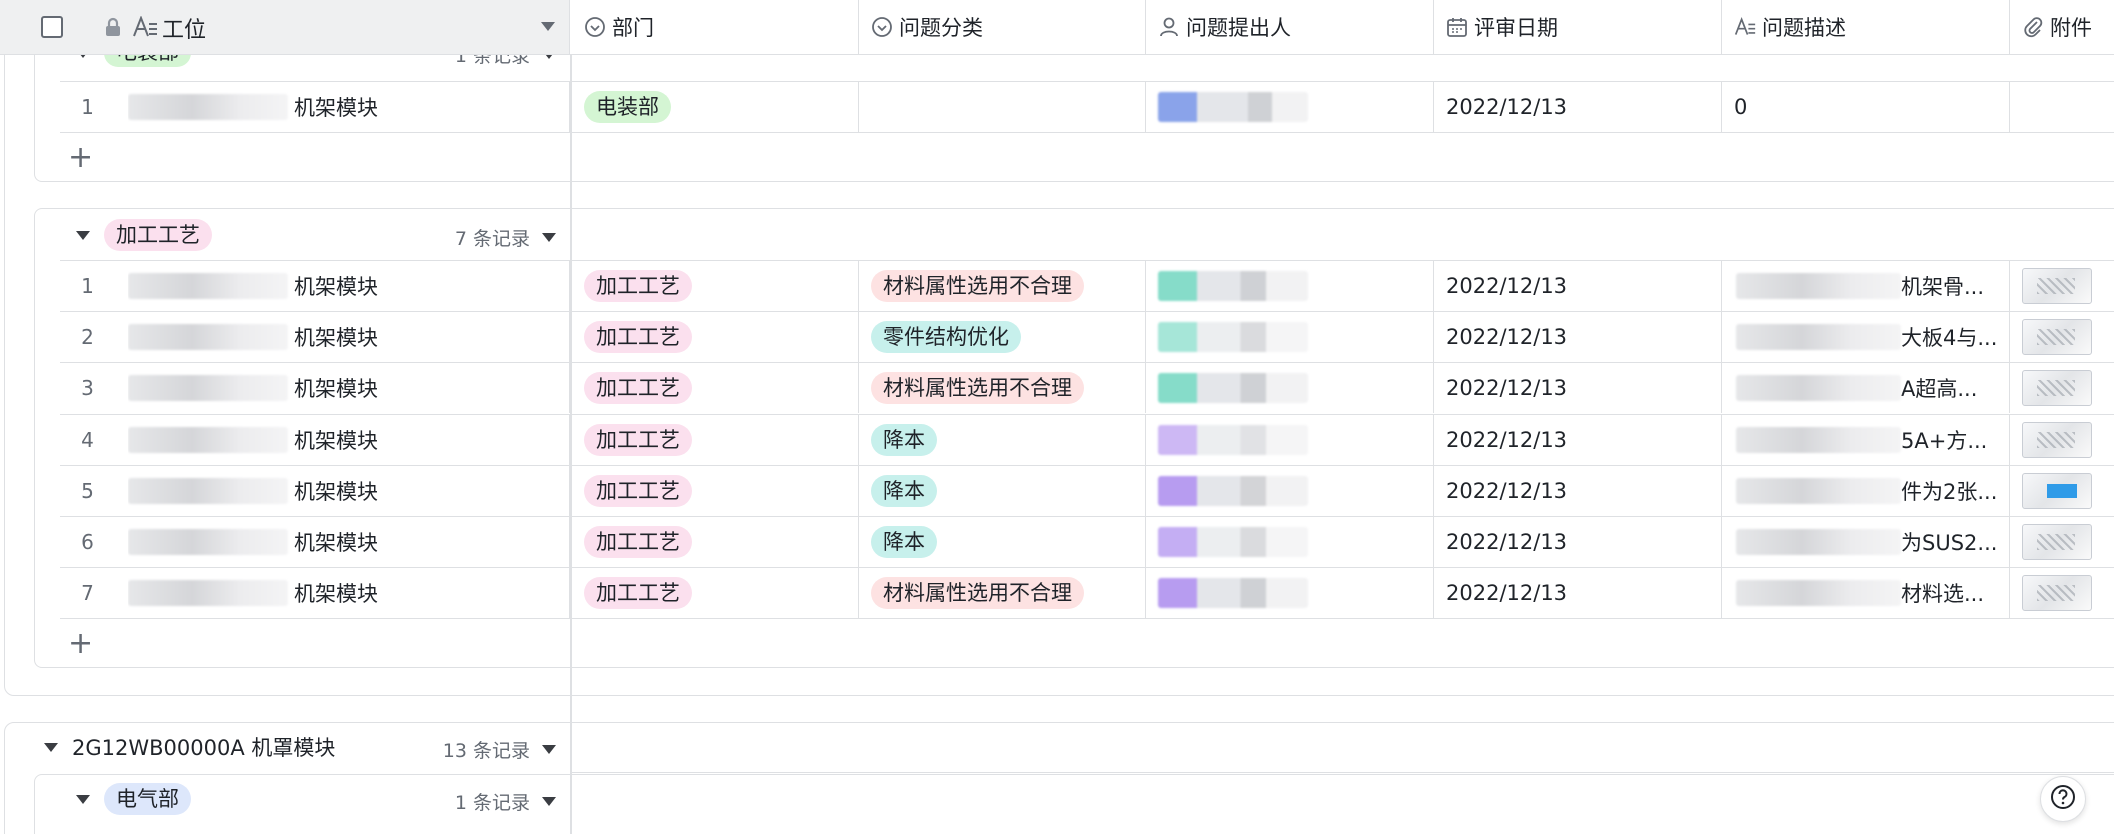  I want to click on help-button, so click(2063, 799).